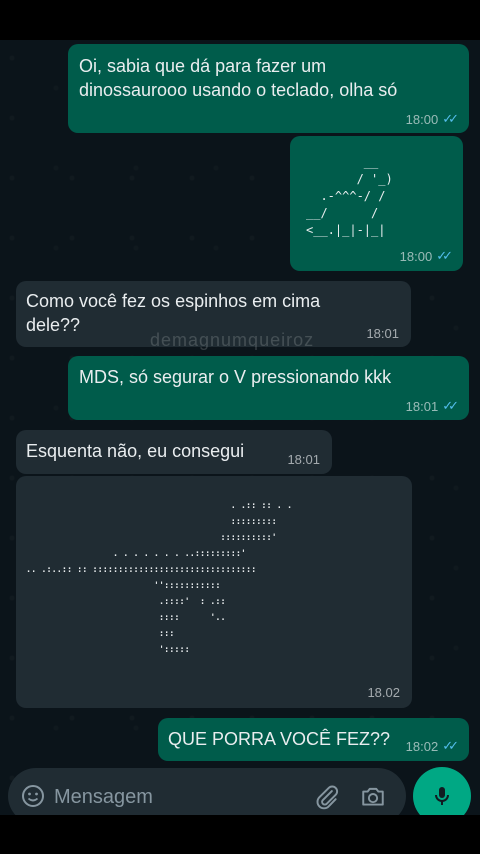  I want to click on message-text: Esquenta não, eu consegui, so click(135, 451).